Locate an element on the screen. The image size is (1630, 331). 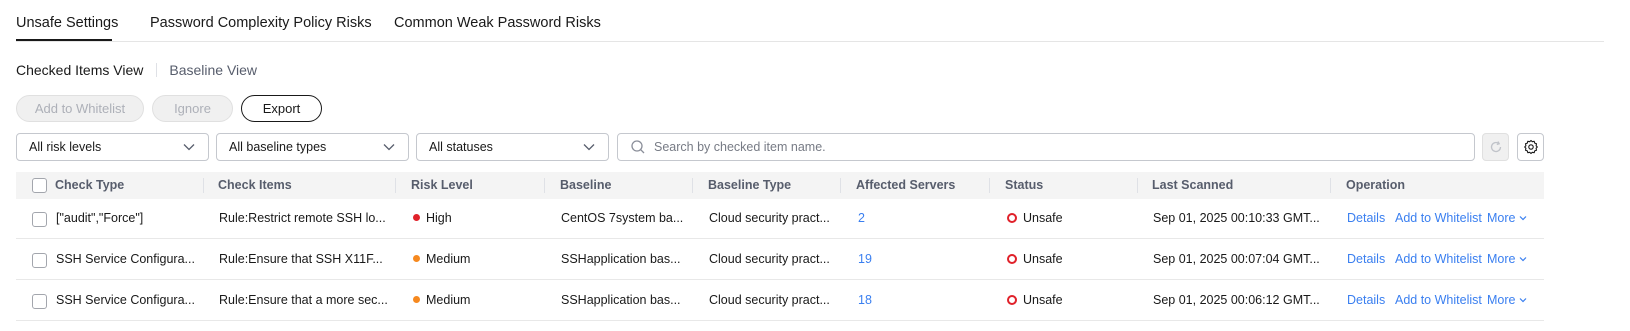
risk-level-select: All risk levels is located at coordinates (112, 147).